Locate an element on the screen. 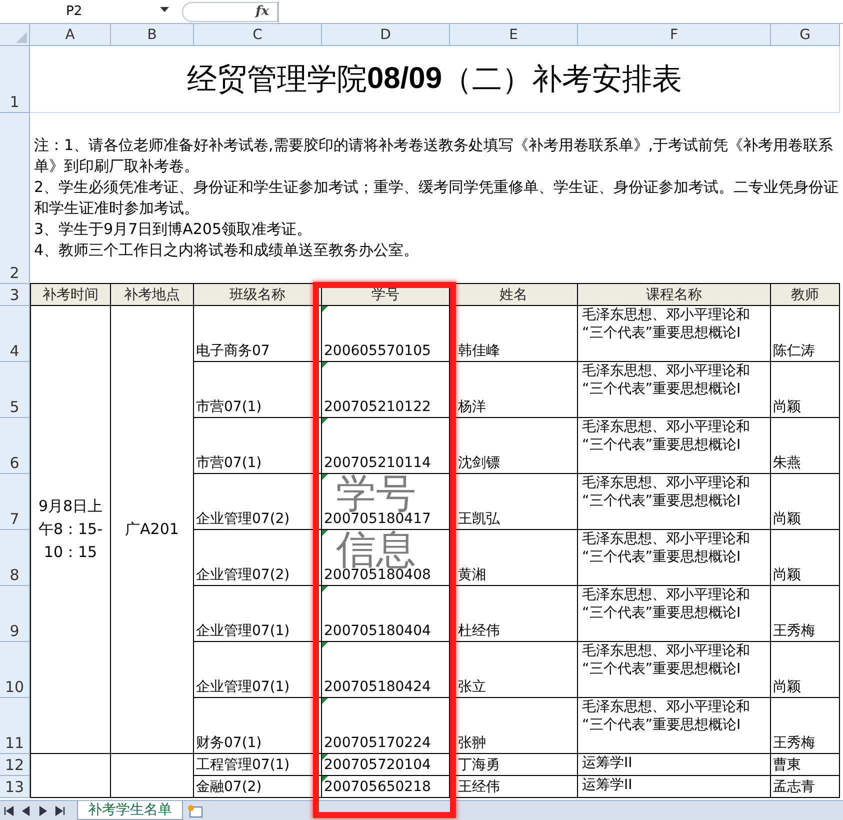 The image size is (843, 820). table-cell-text: 工程管理07(1) is located at coordinates (243, 765).